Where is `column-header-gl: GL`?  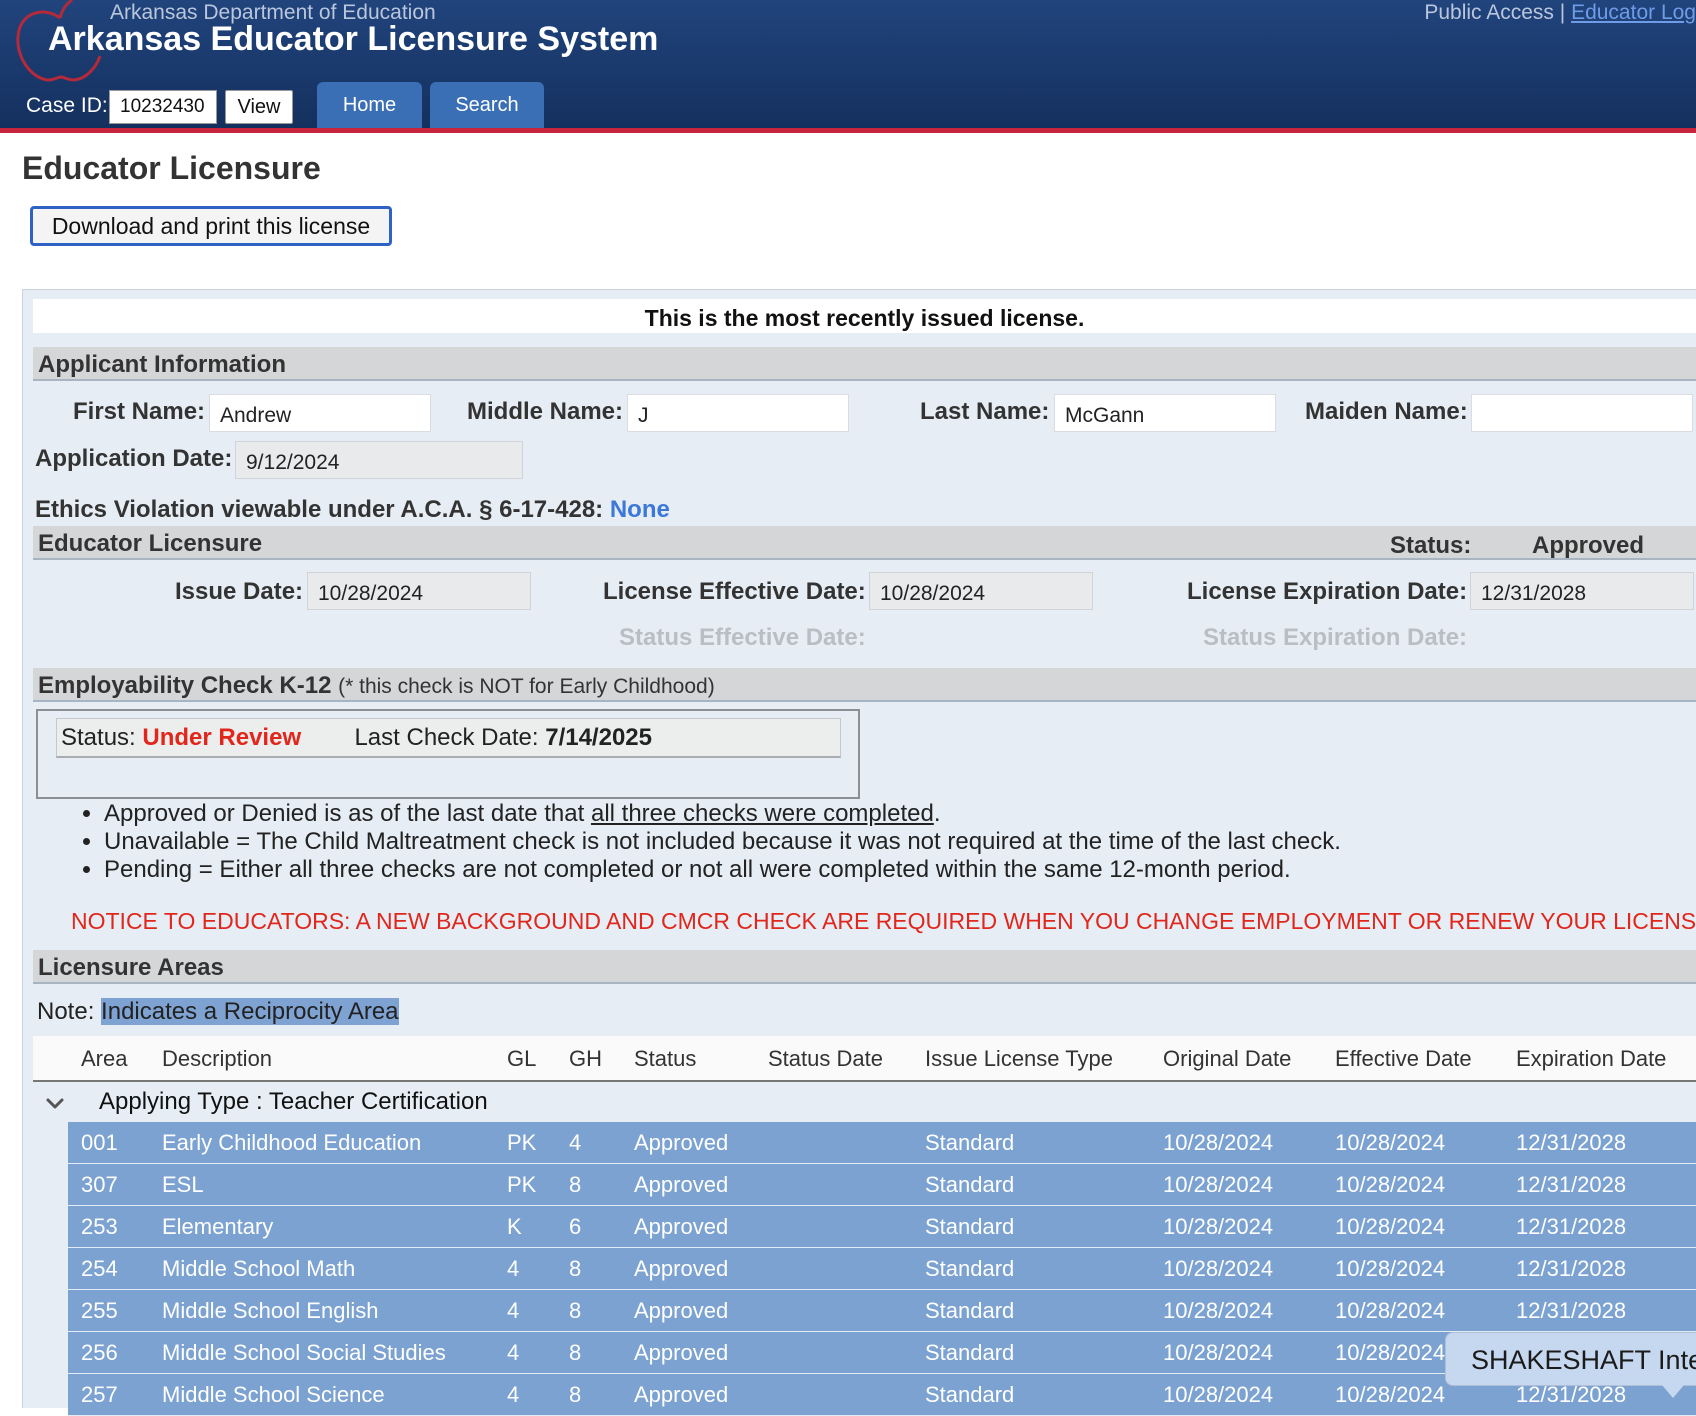 column-header-gl: GL is located at coordinates (521, 1059).